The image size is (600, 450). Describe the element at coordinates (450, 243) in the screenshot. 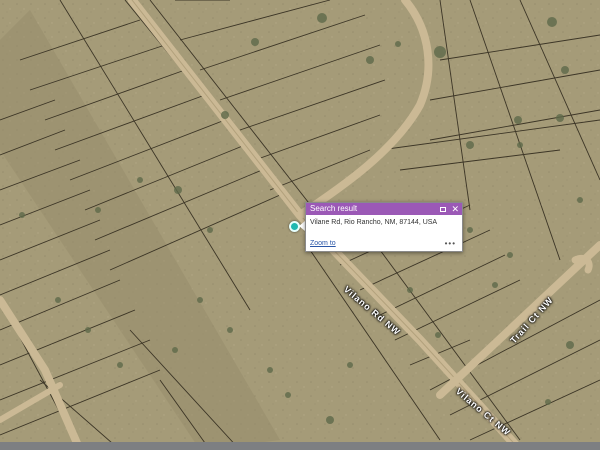

I see `more-options-icon: •••` at that location.